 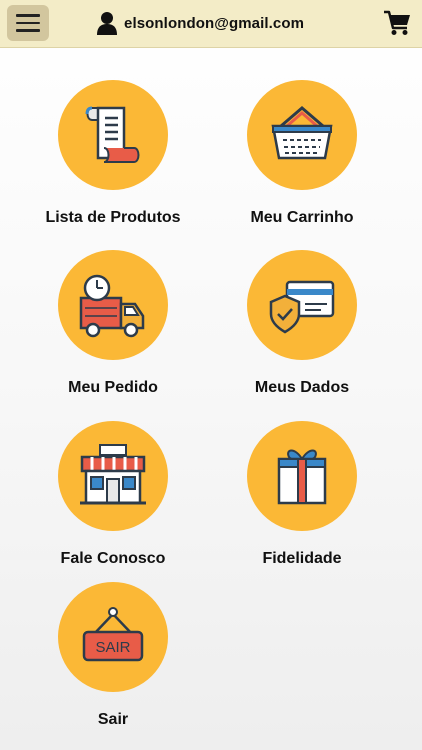 I want to click on delivery-truck-icon, so click(x=112, y=306).